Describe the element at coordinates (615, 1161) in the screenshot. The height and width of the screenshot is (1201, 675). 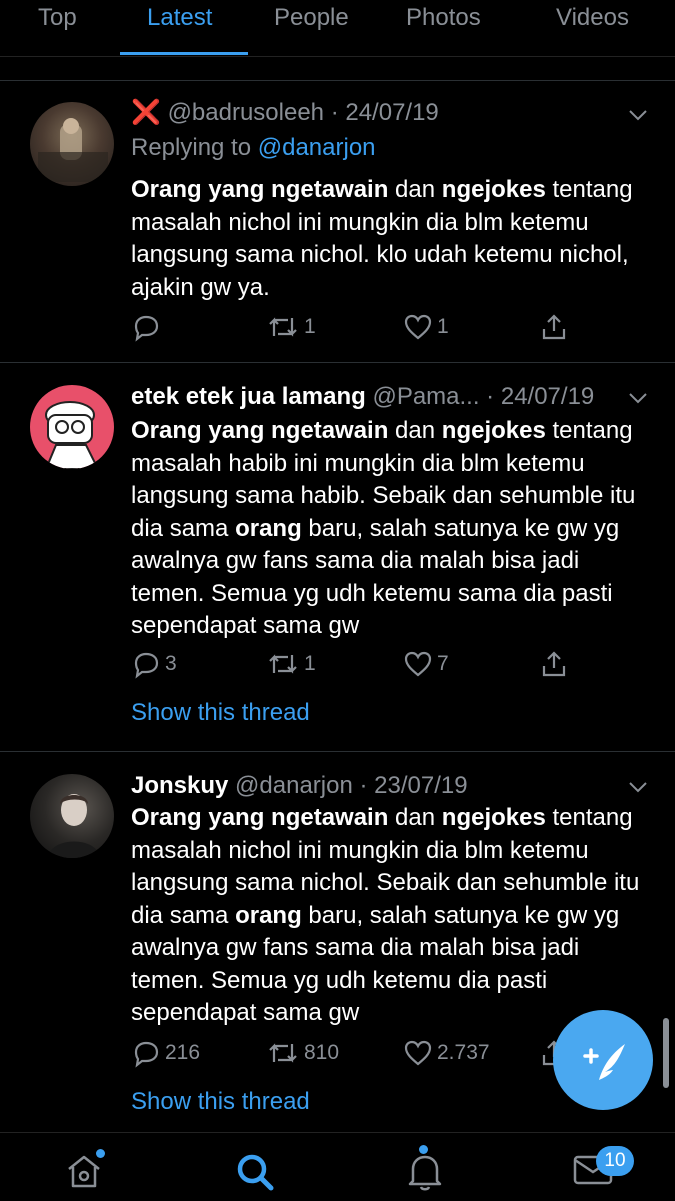
I see `mail-unread-badge: 10` at that location.